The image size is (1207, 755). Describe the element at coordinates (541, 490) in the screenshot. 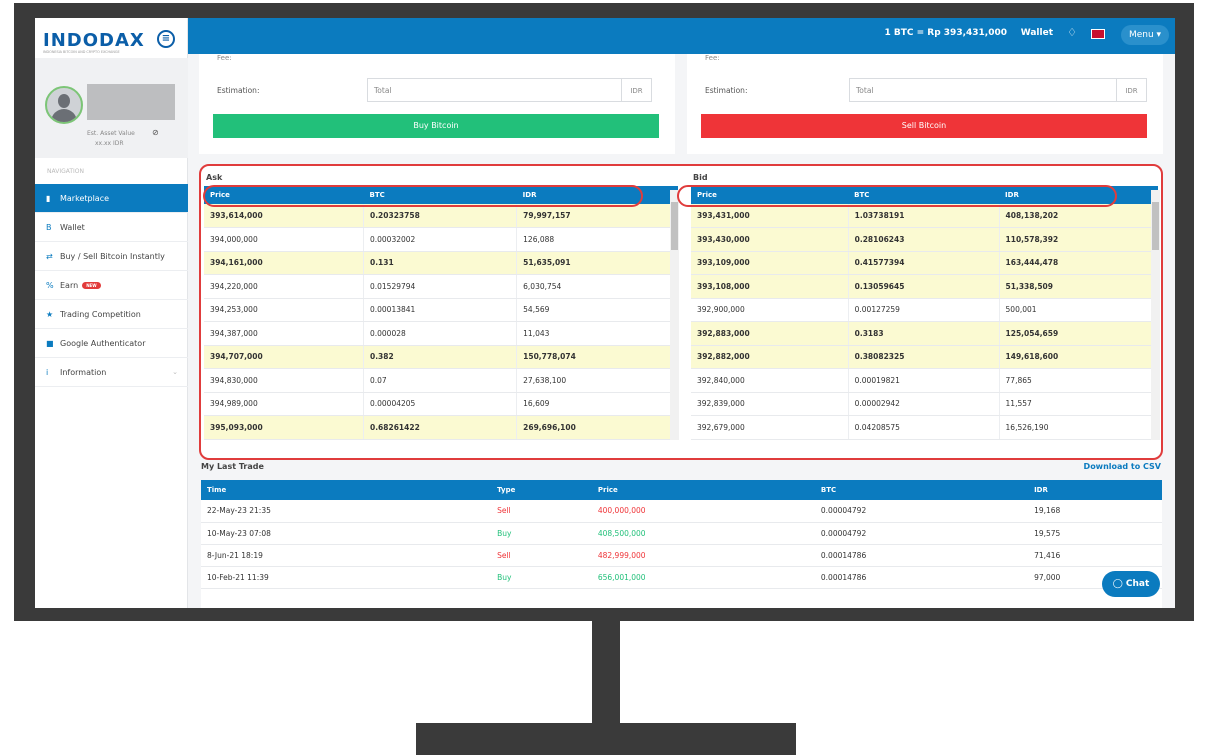

I see `column-header: Type` at that location.